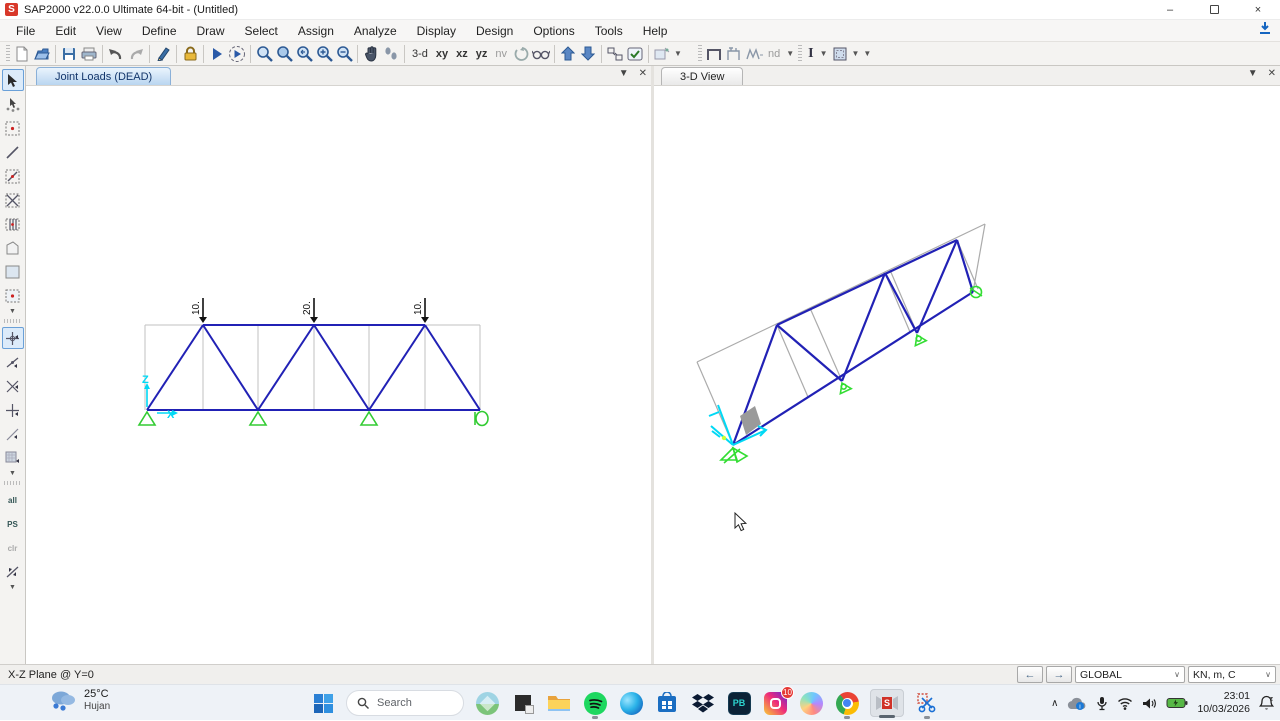  Describe the element at coordinates (324, 54) in the screenshot. I see `zoom-in-icon` at that location.